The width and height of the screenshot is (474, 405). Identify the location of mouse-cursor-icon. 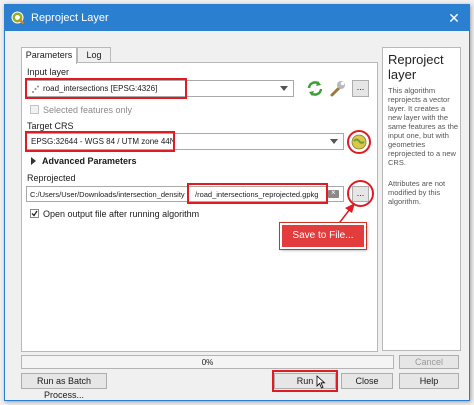
(321, 382).